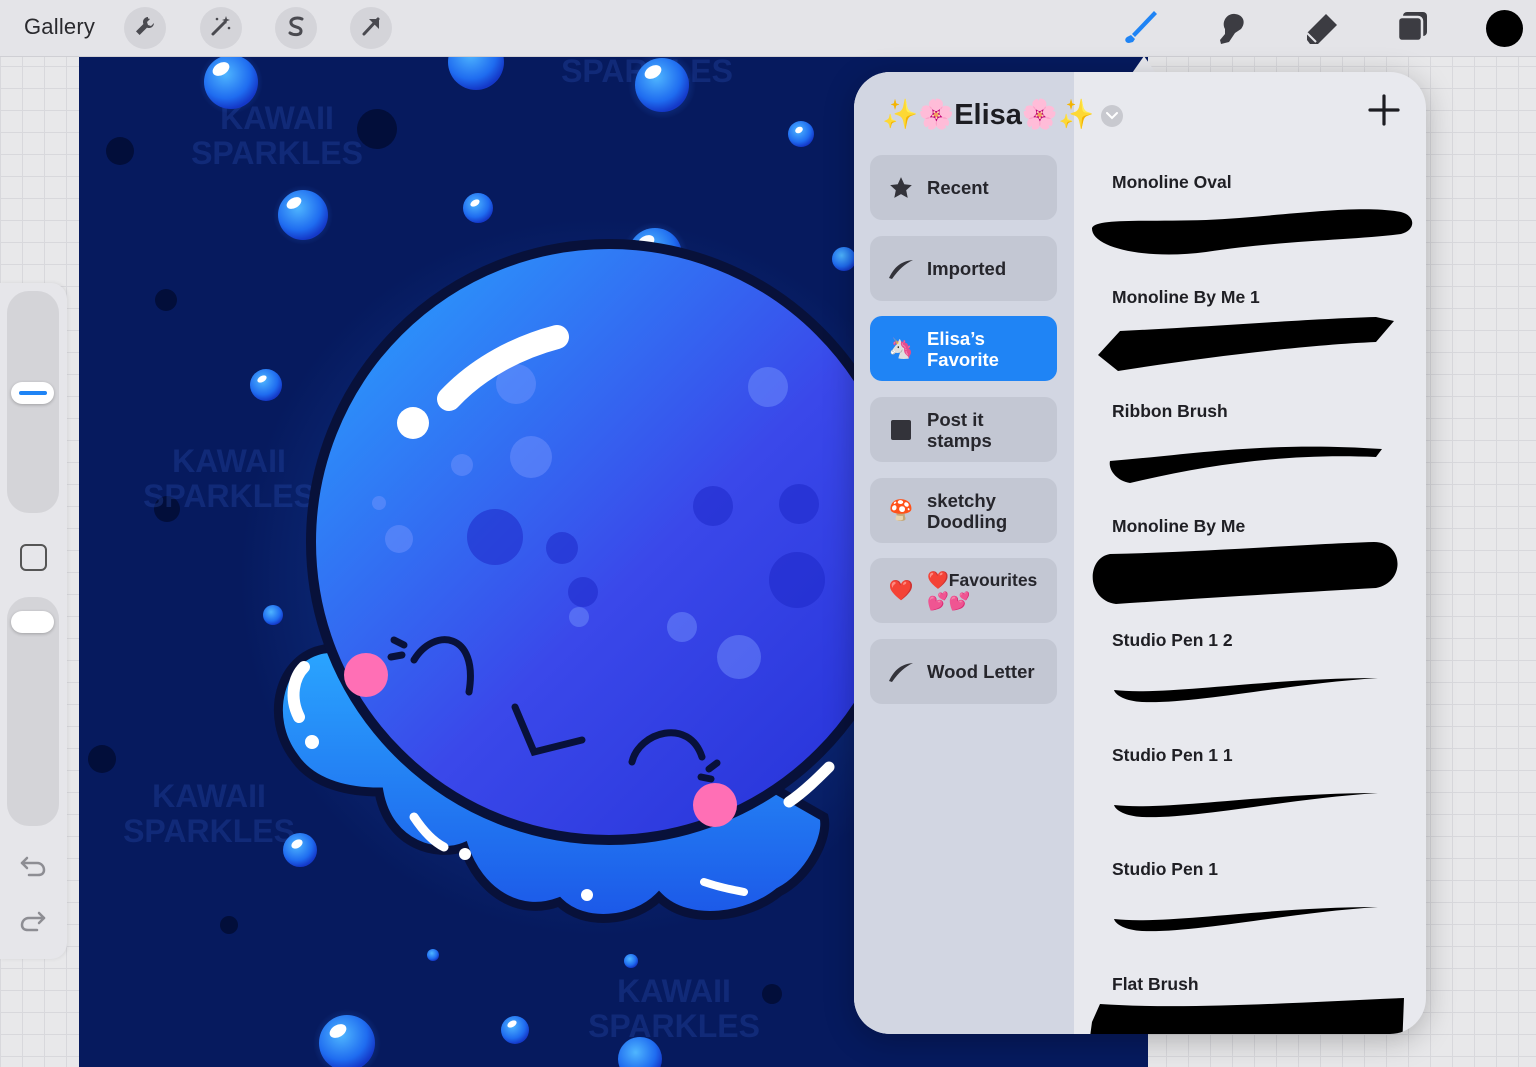 This screenshot has height=1067, width=1536. I want to click on wrench-icon, so click(145, 28).